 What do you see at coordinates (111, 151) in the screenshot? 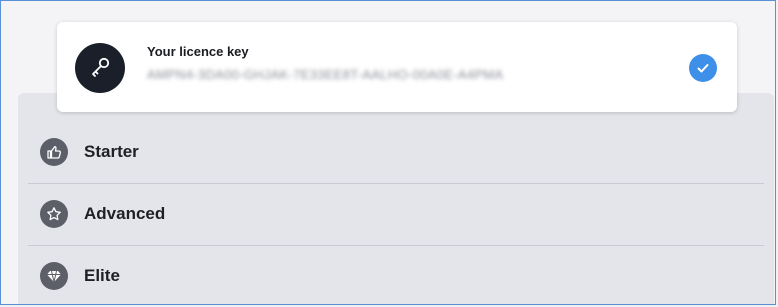
I see `plan-label: Starter` at bounding box center [111, 151].